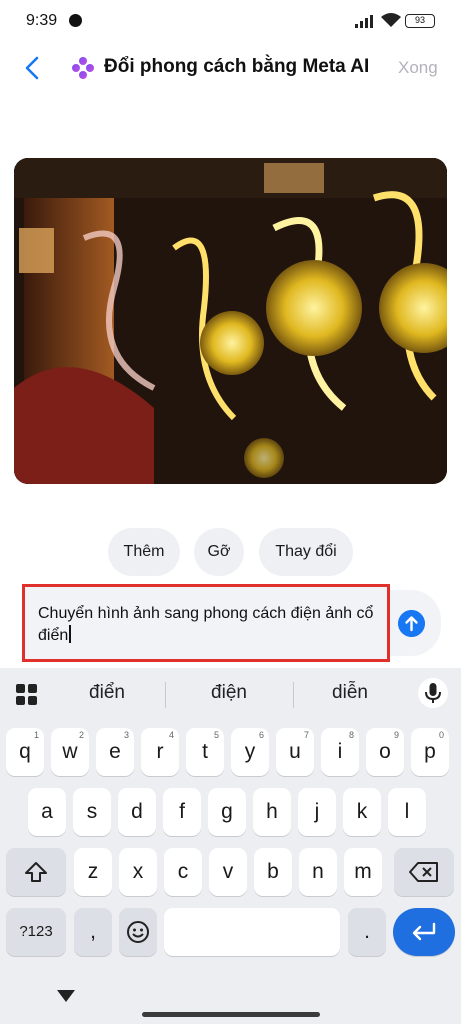 The width and height of the screenshot is (461, 1024). What do you see at coordinates (391, 20) in the screenshot?
I see `wifi-icon` at bounding box center [391, 20].